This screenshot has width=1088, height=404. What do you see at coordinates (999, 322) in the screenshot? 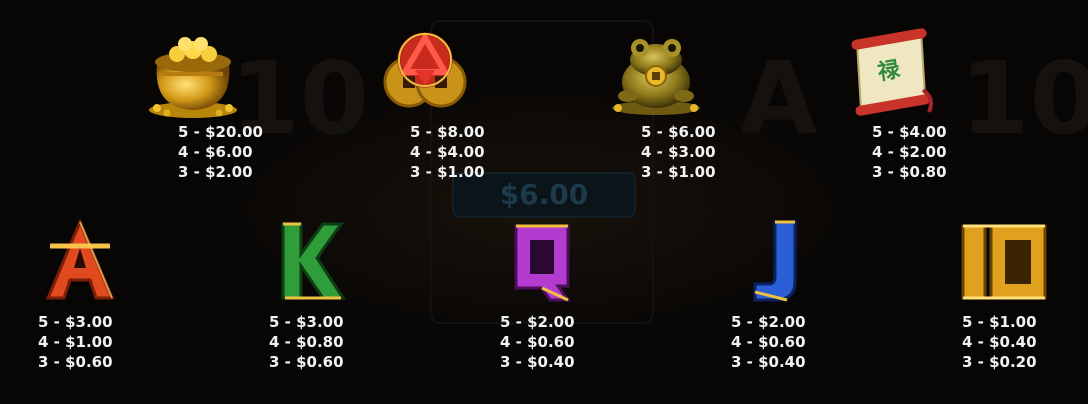
I see `payout-five: 5 - $1.00` at bounding box center [999, 322].